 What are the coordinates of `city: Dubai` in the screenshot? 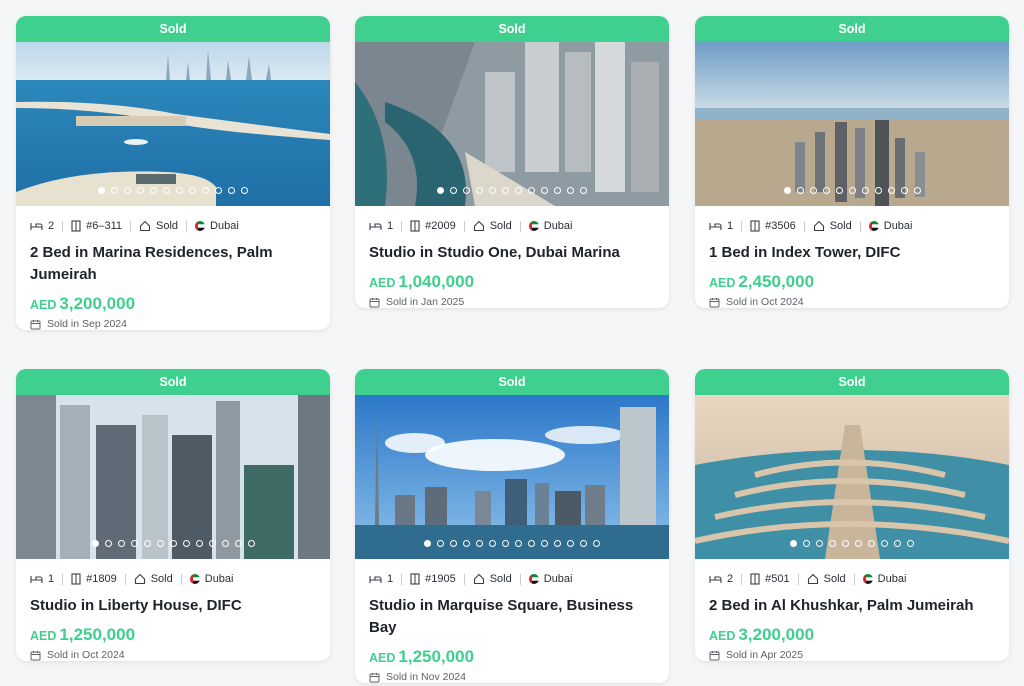 It's located at (884, 579).